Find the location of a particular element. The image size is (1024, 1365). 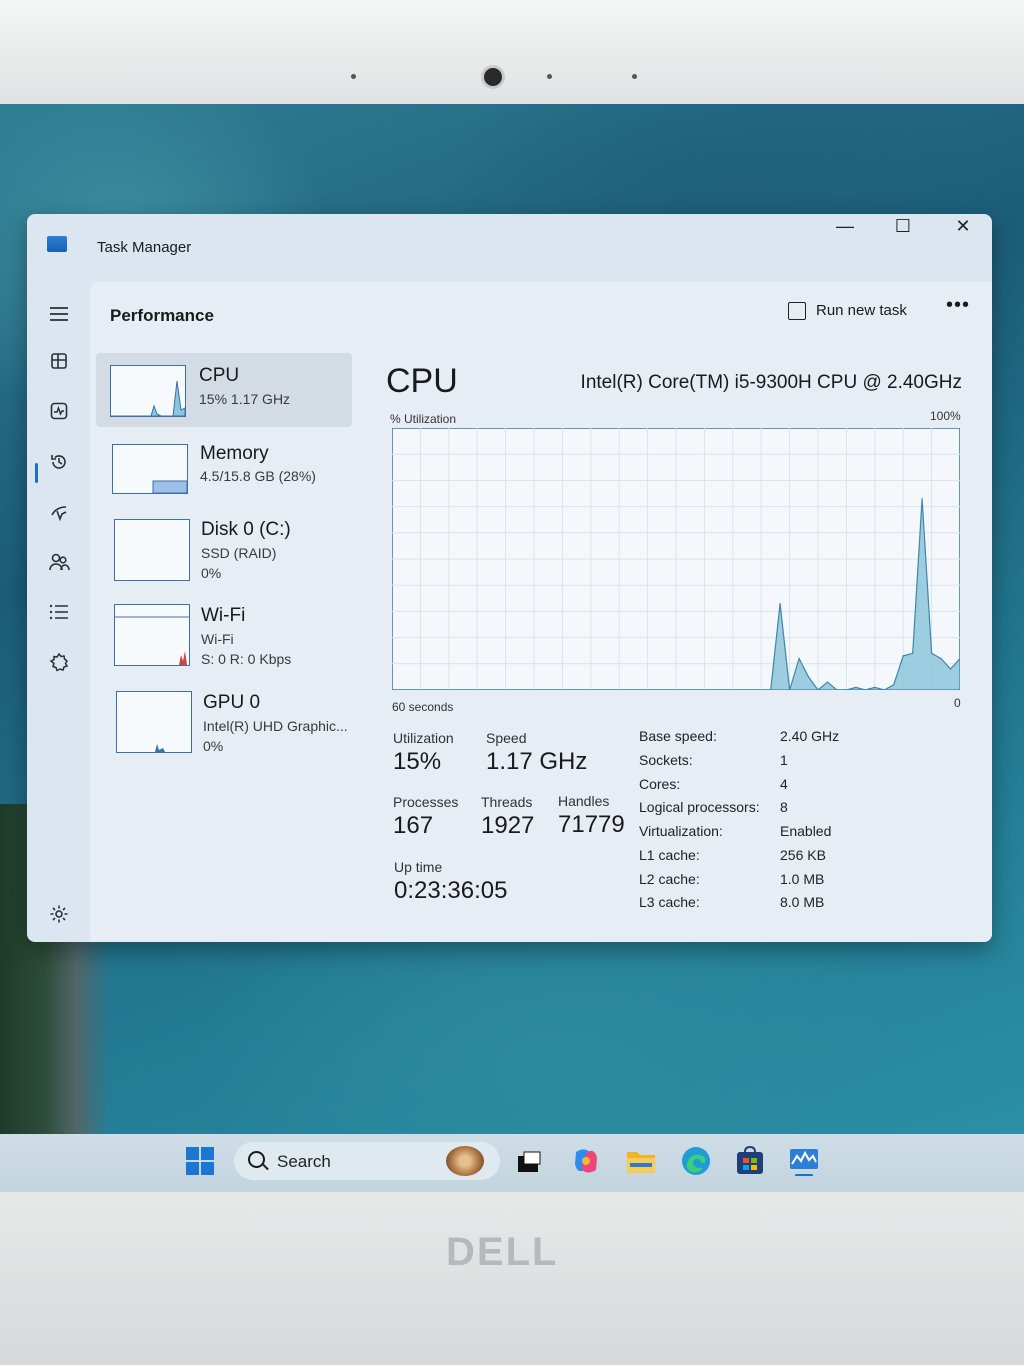

device-item-gpu: GPU 0 Intel(R) UHD Graphic... 0% is located at coordinates (224, 716).